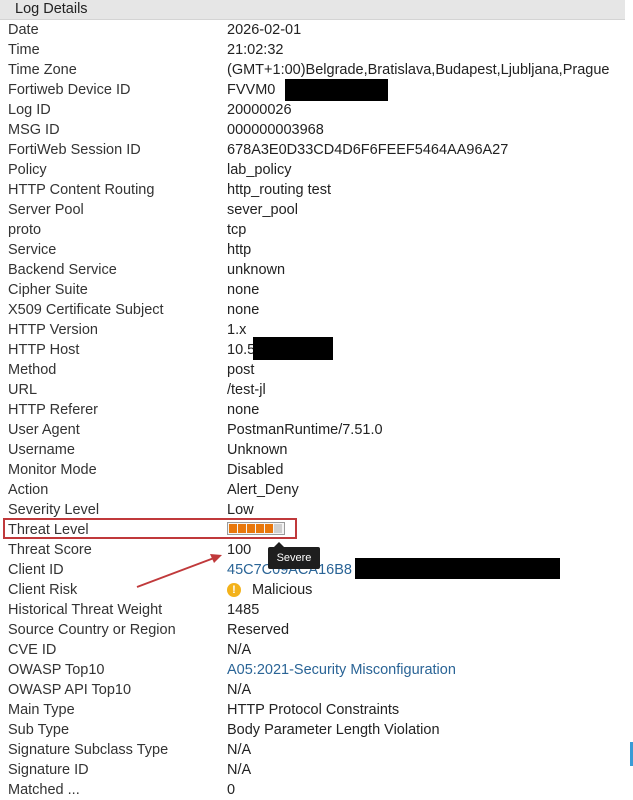 The height and width of the screenshot is (800, 633). I want to click on row-value: 100, so click(239, 550).